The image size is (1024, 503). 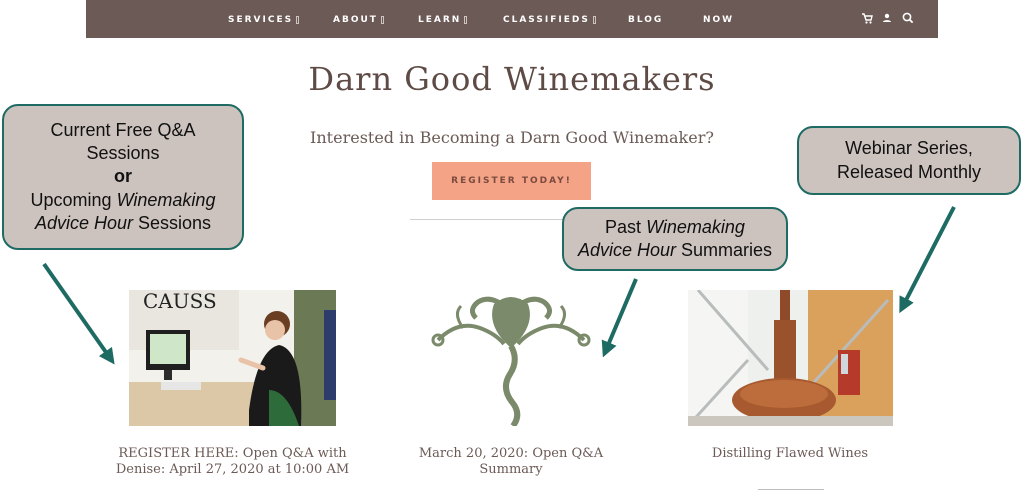 I want to click on qa-session-photo: CAUSS, so click(x=232, y=358).